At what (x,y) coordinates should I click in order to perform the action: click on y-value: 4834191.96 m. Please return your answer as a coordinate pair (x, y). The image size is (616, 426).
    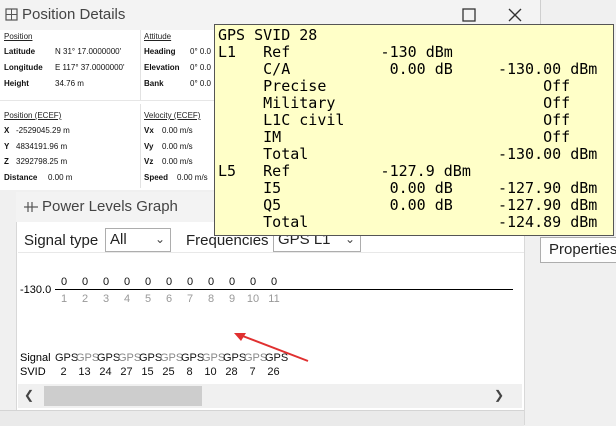
    Looking at the image, I should click on (42, 146).